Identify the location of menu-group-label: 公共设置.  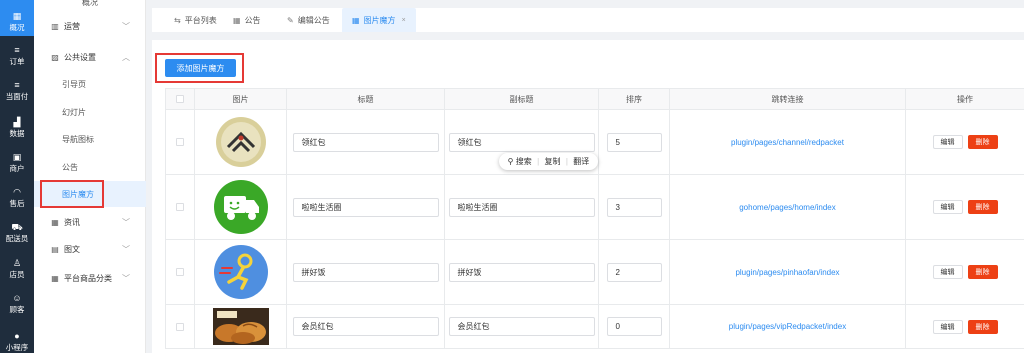
(80, 57).